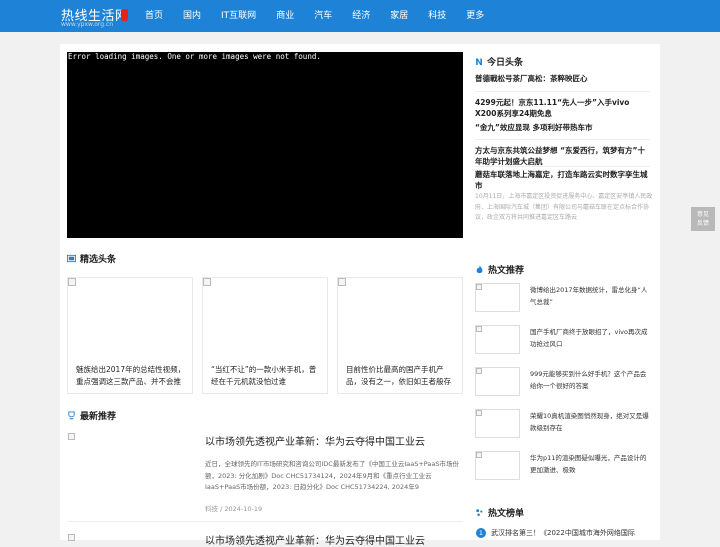  Describe the element at coordinates (479, 513) in the screenshot. I see `spark-icon` at that location.